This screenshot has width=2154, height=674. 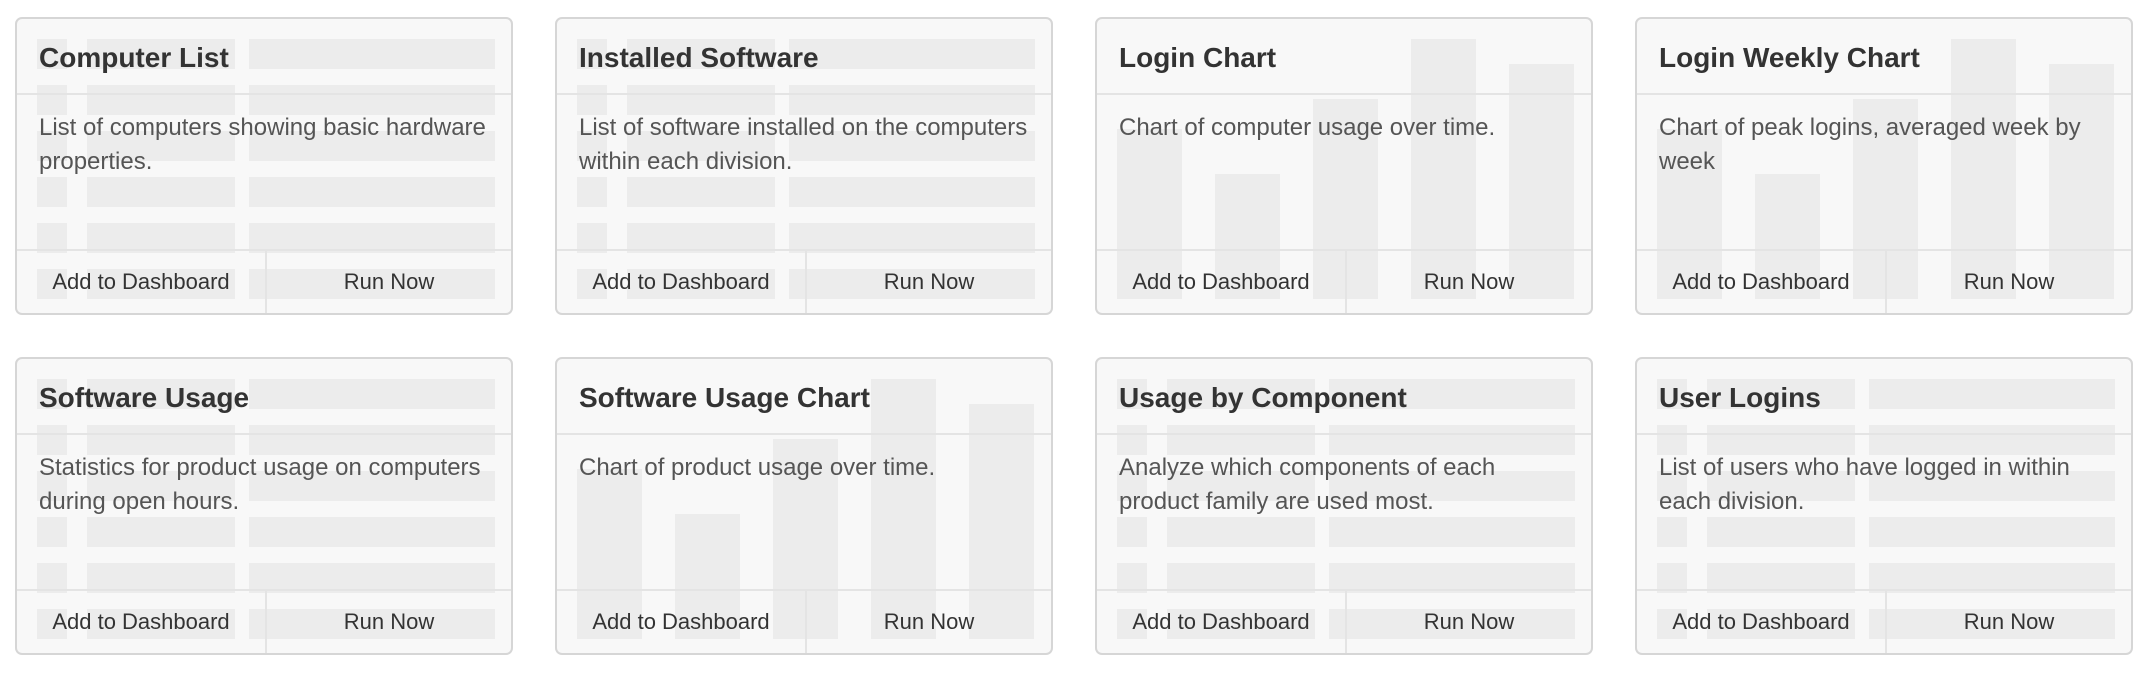 I want to click on card-header: Installed Software, so click(x=804, y=57).